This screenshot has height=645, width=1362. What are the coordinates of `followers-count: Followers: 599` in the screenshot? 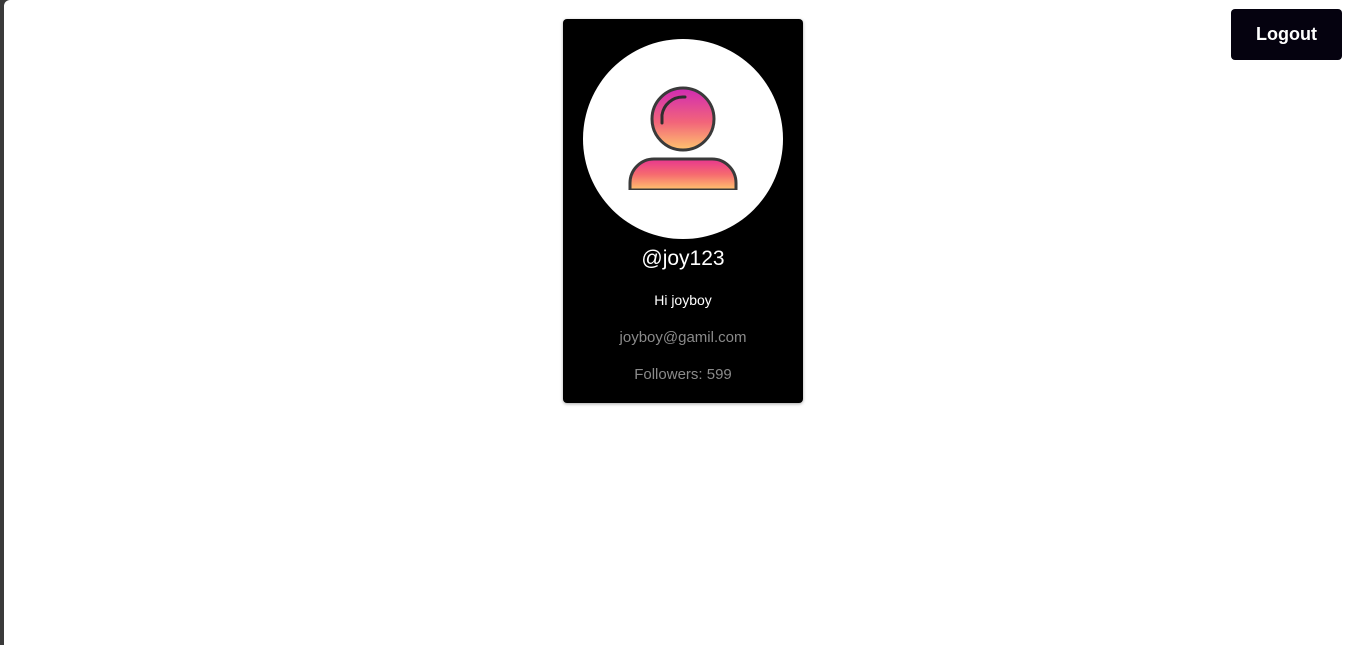 It's located at (683, 374).